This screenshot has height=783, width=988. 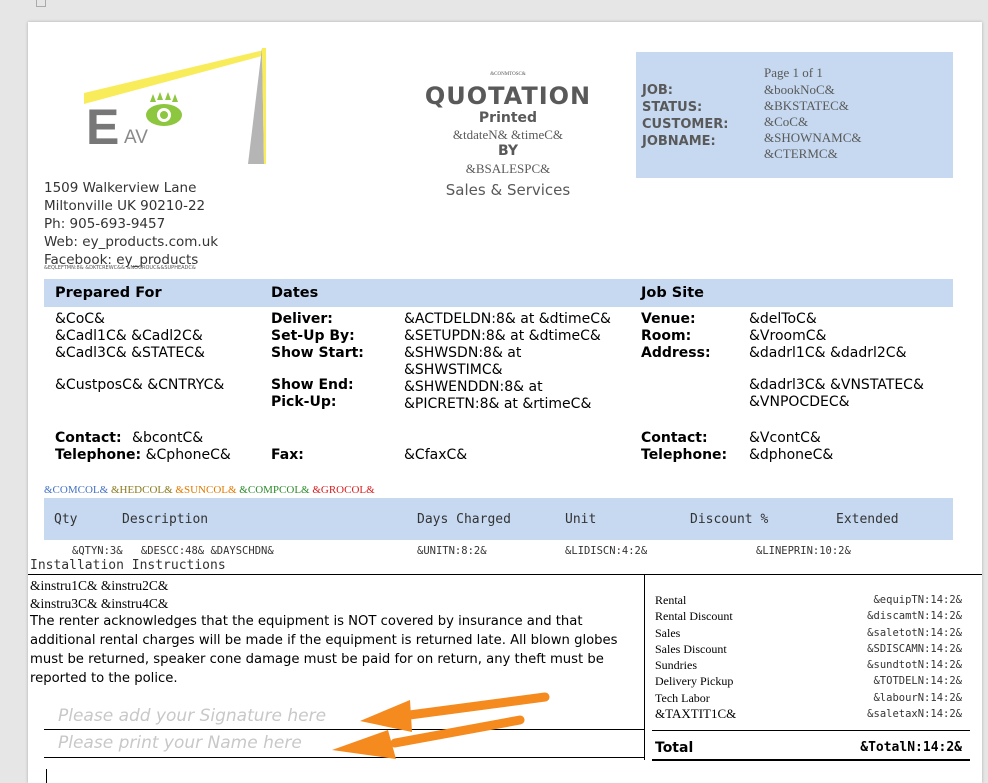 I want to click on signature-field: Please add your Signature here, so click(x=192, y=716).